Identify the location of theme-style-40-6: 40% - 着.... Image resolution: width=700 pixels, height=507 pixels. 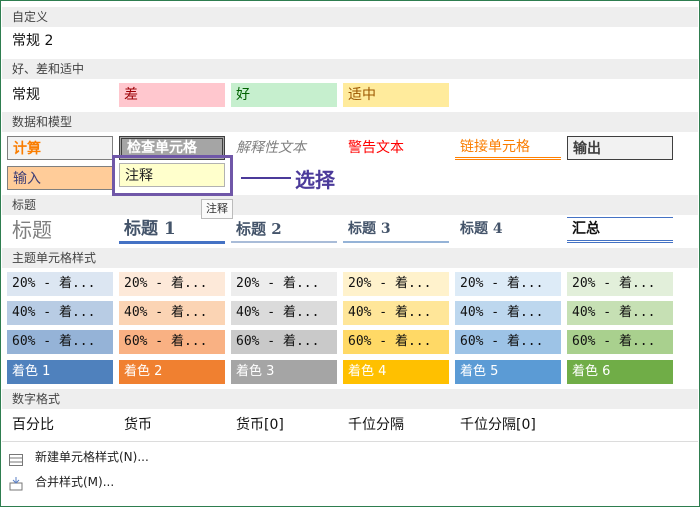
(620, 313).